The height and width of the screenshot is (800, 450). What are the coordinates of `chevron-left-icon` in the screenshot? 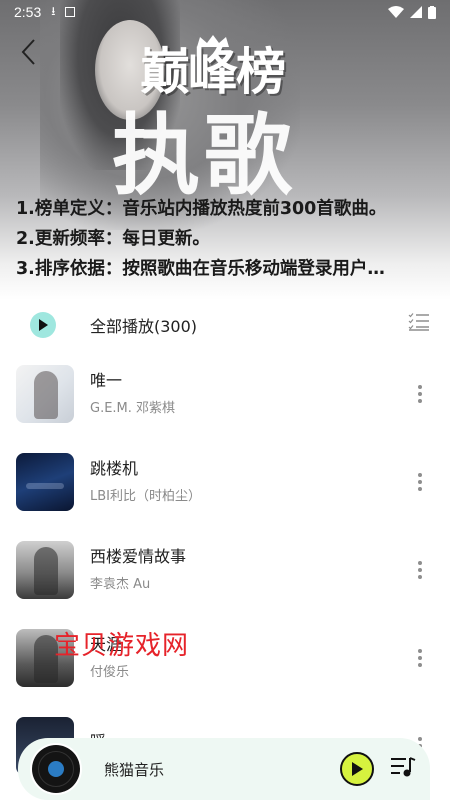 It's located at (28, 52).